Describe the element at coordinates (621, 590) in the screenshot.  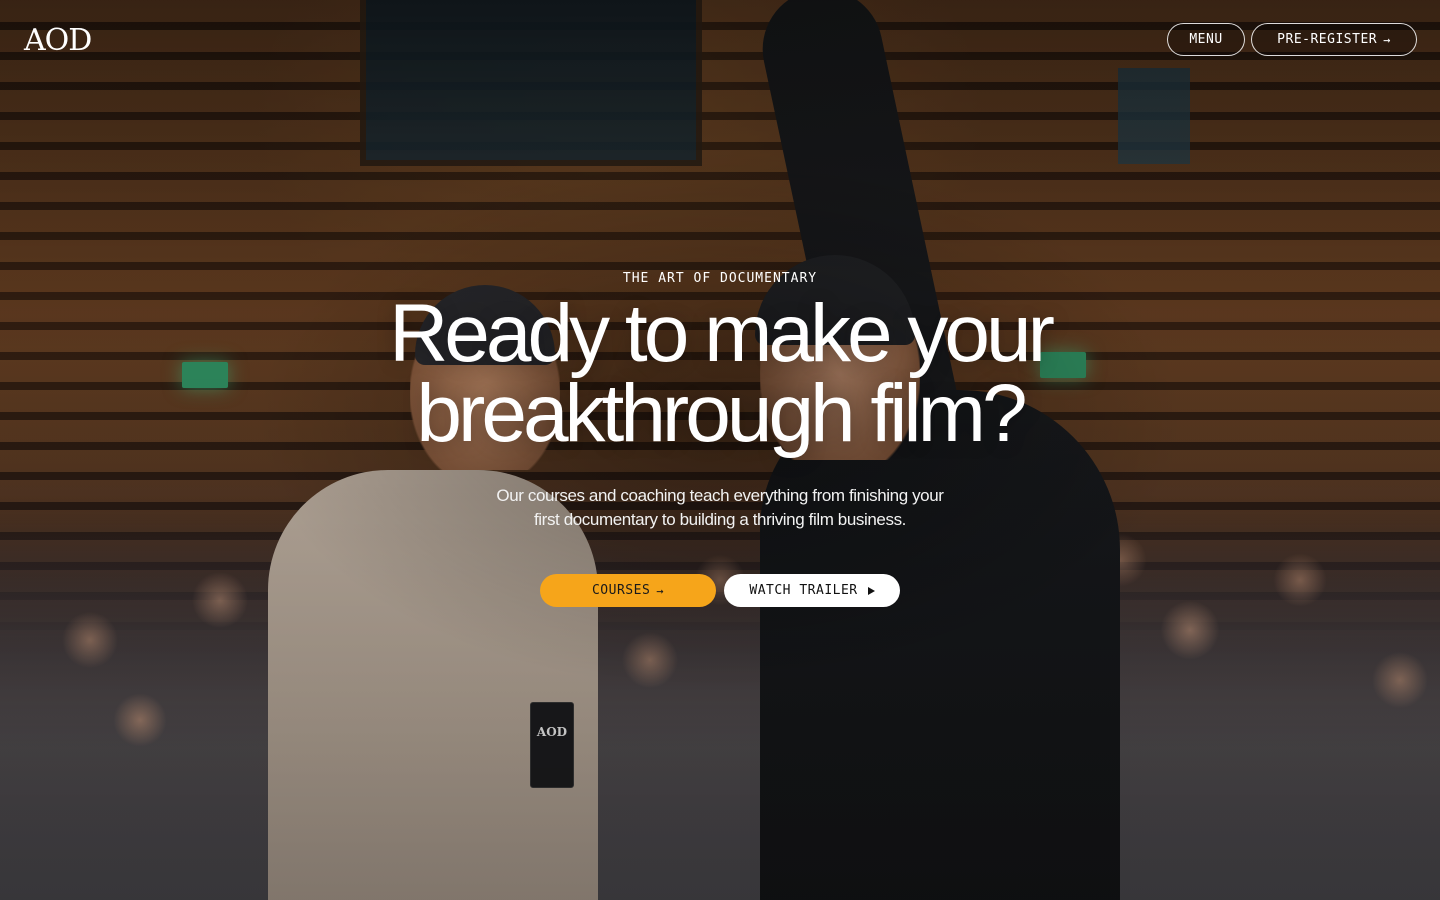
I see `courses-button-label: COURSES` at that location.